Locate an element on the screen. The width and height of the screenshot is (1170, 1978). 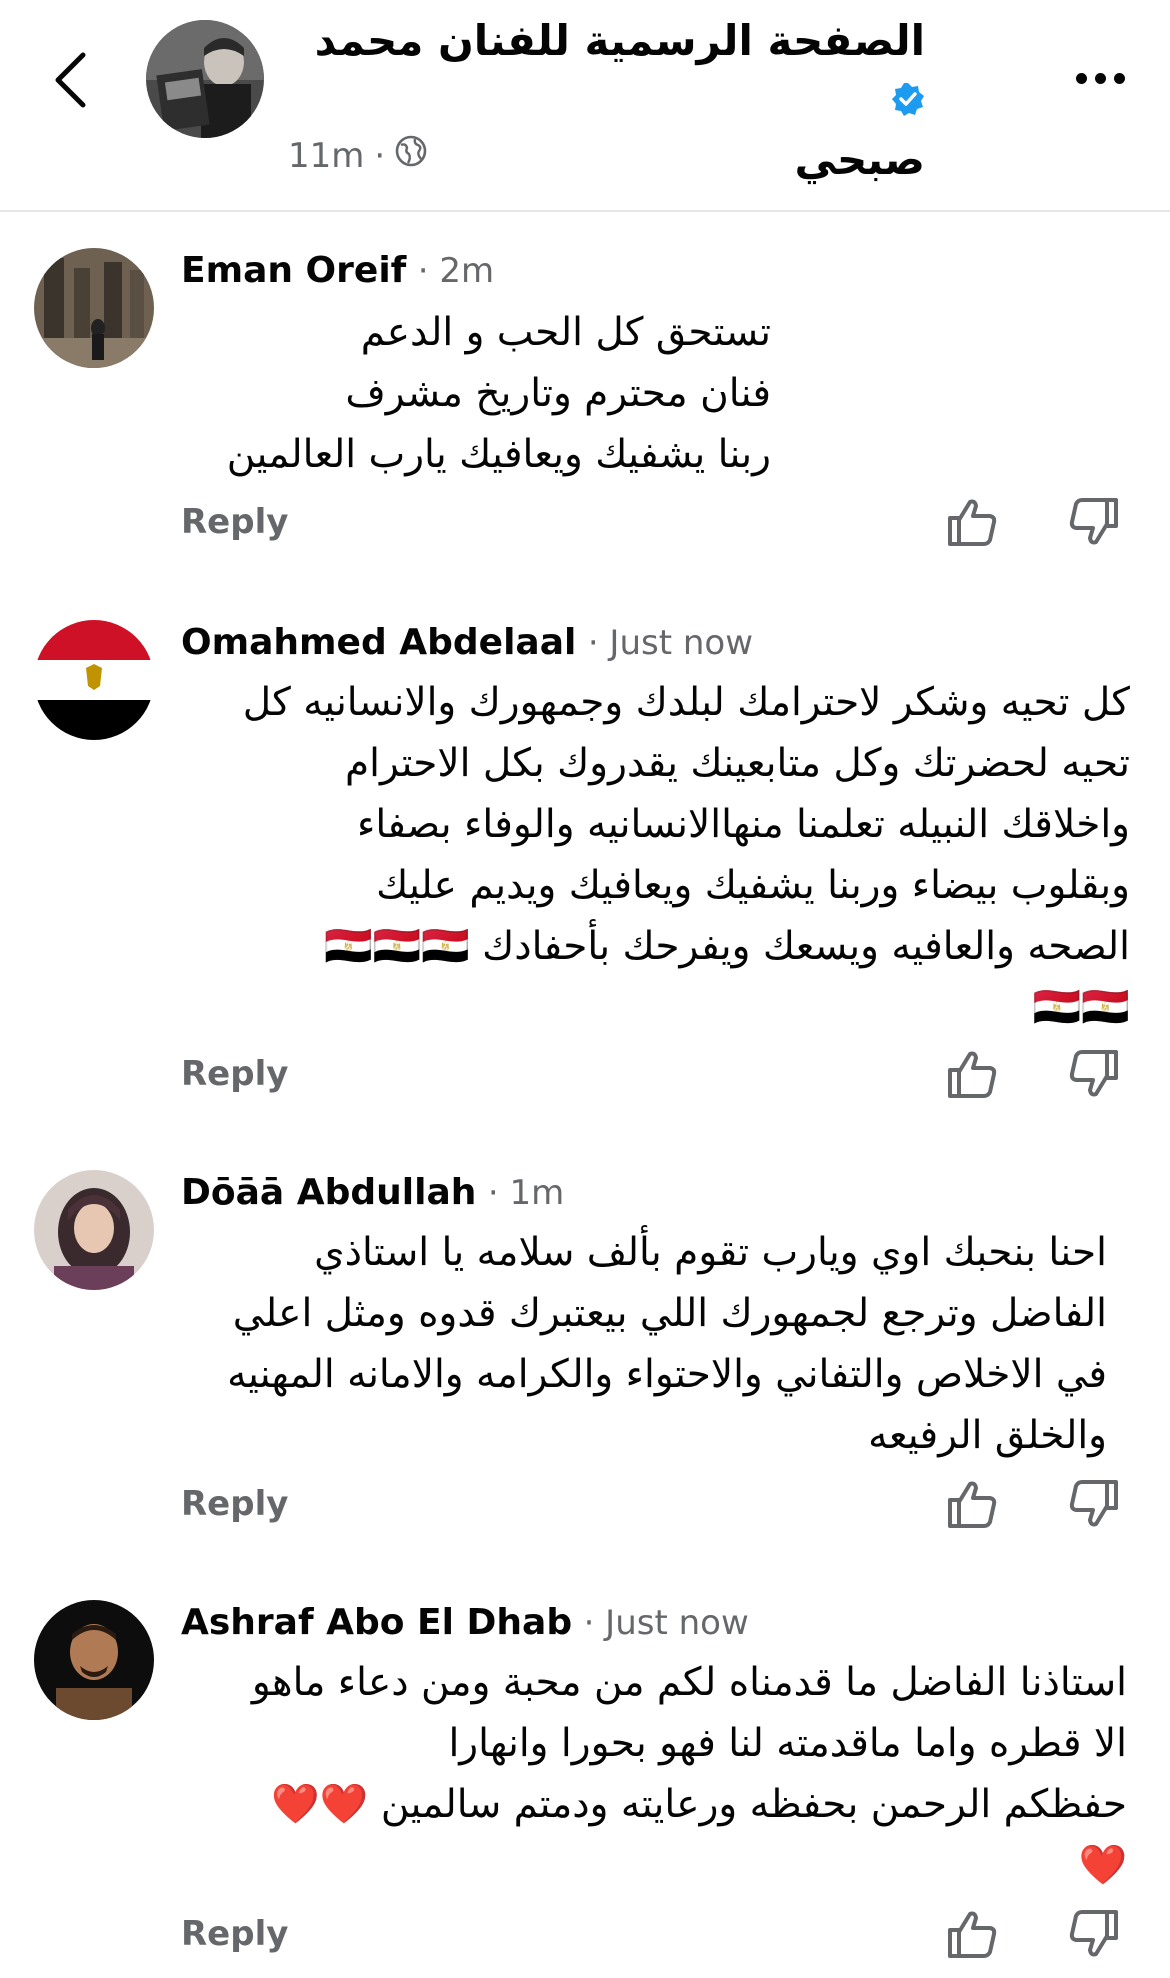
comment-header: Dōāā Abdullah · 1m is located at coordinates (372, 1192).